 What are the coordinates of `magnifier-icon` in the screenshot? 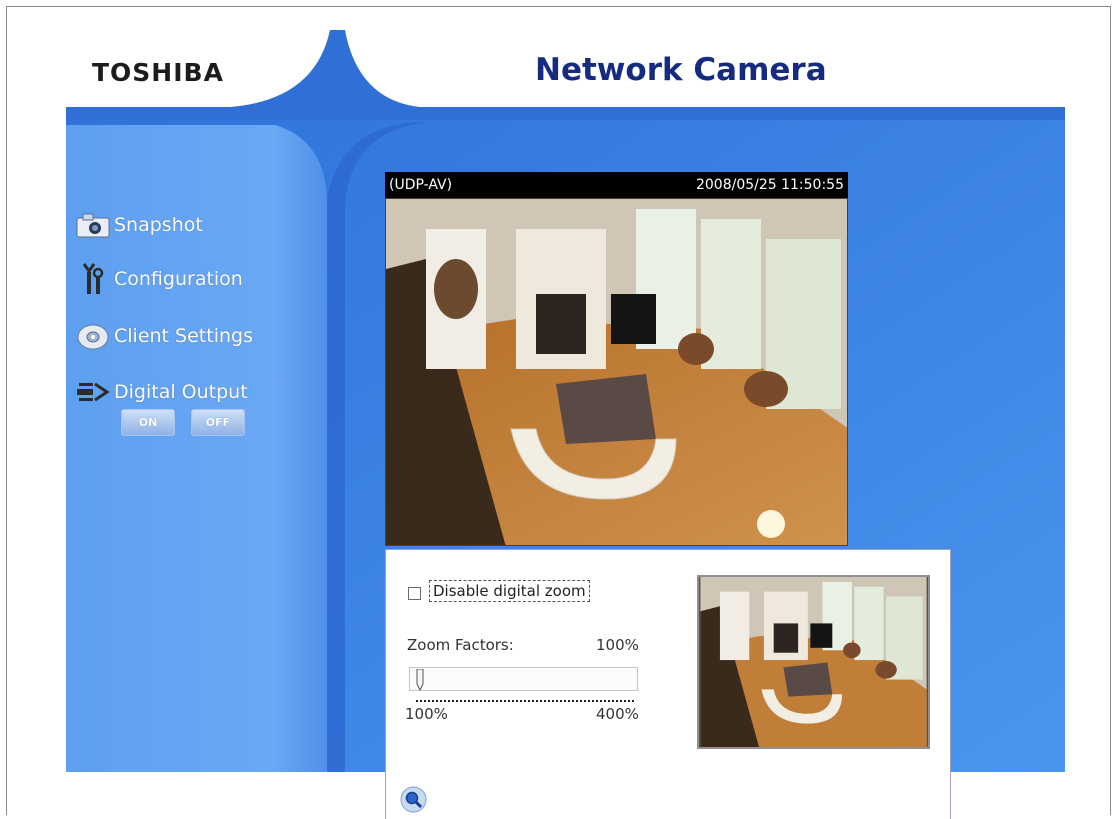 It's located at (413, 799).